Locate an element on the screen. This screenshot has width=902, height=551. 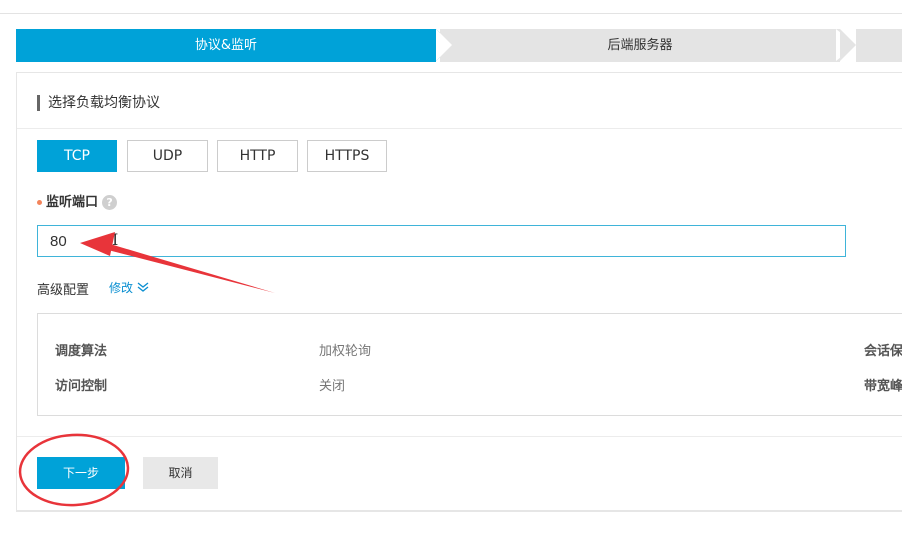
scheduler-value: 加权轮询 is located at coordinates (345, 351).